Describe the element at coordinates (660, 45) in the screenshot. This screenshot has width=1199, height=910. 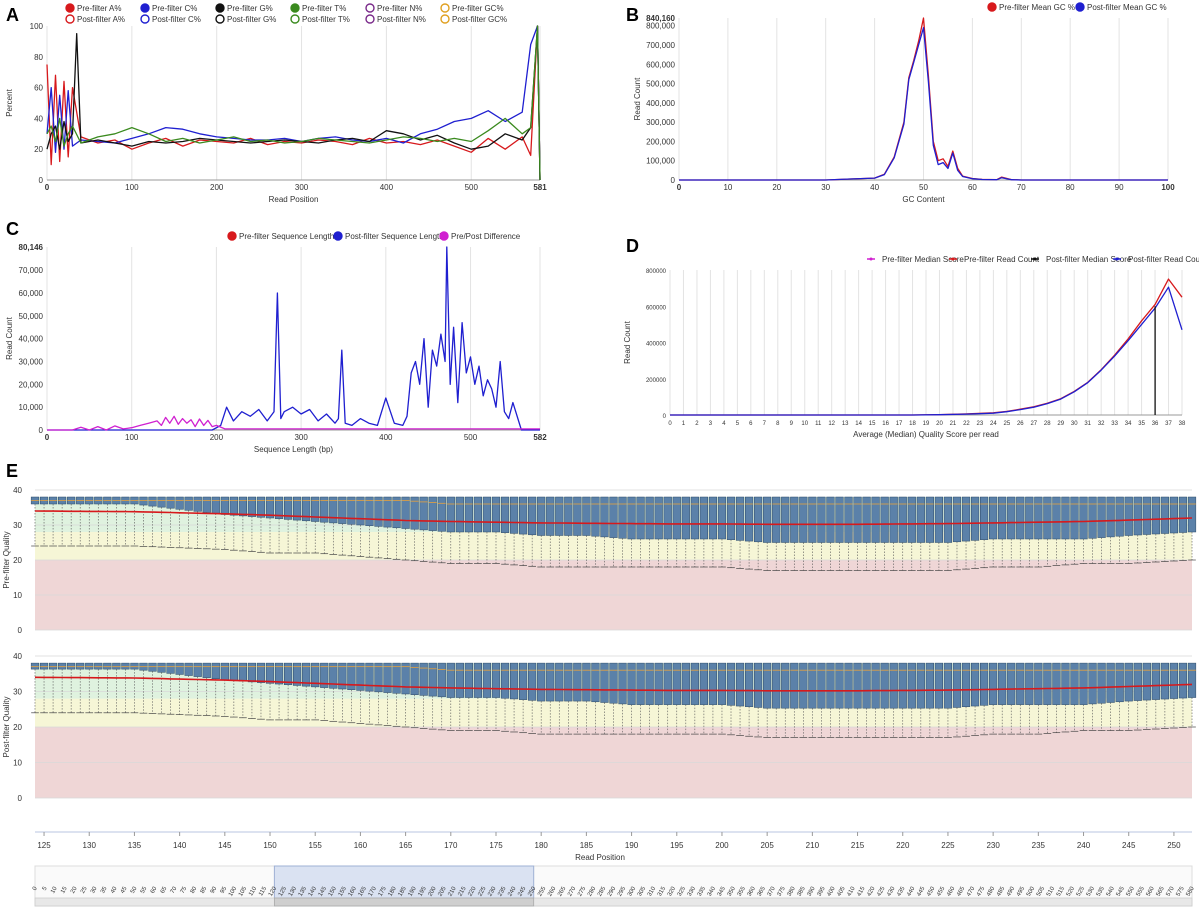
I see `y-tick-label: 700,000` at that location.